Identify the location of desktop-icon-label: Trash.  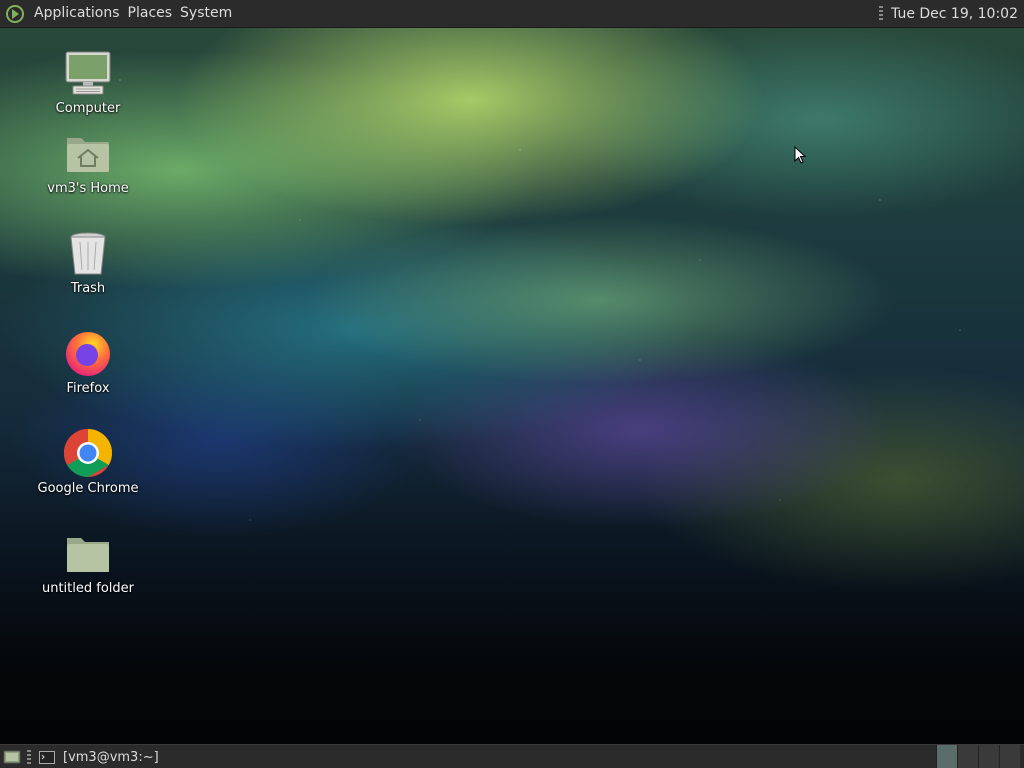
(88, 288).